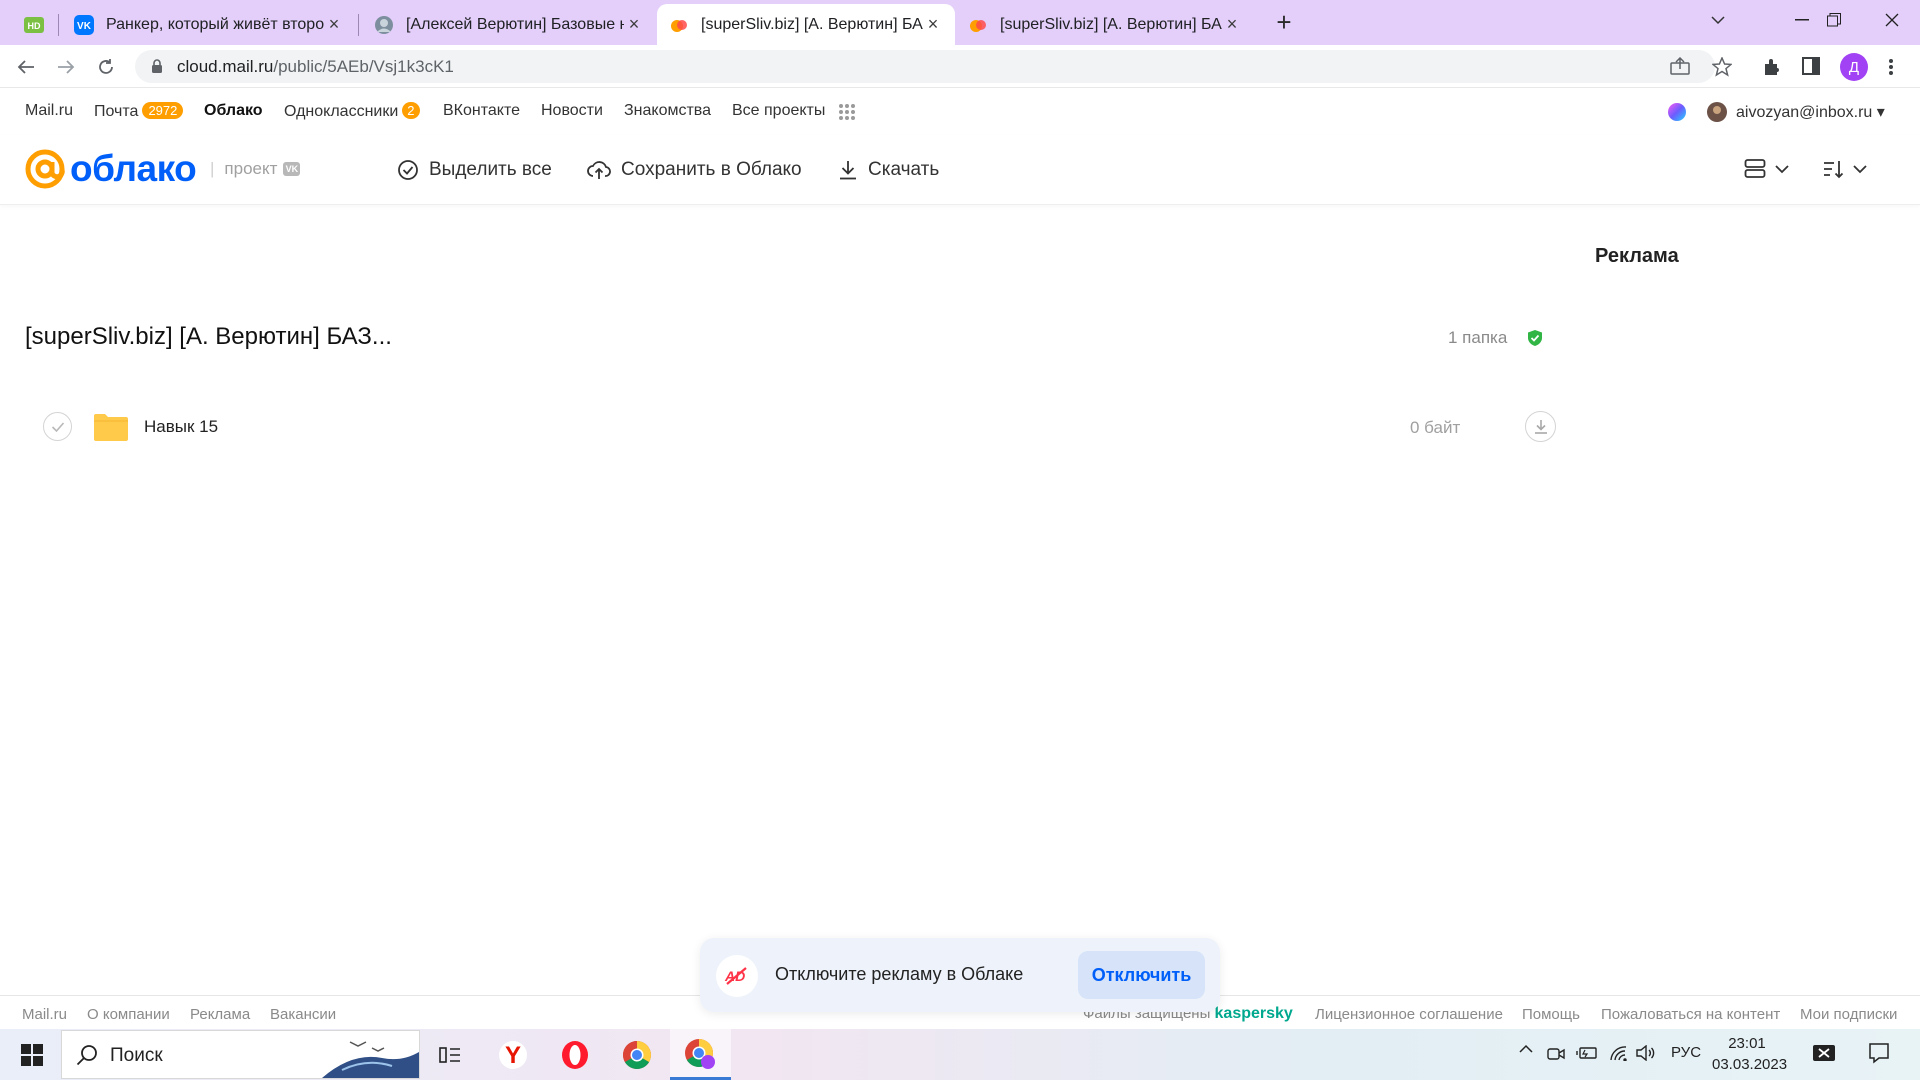  I want to click on restore-icon, so click(1834, 20).